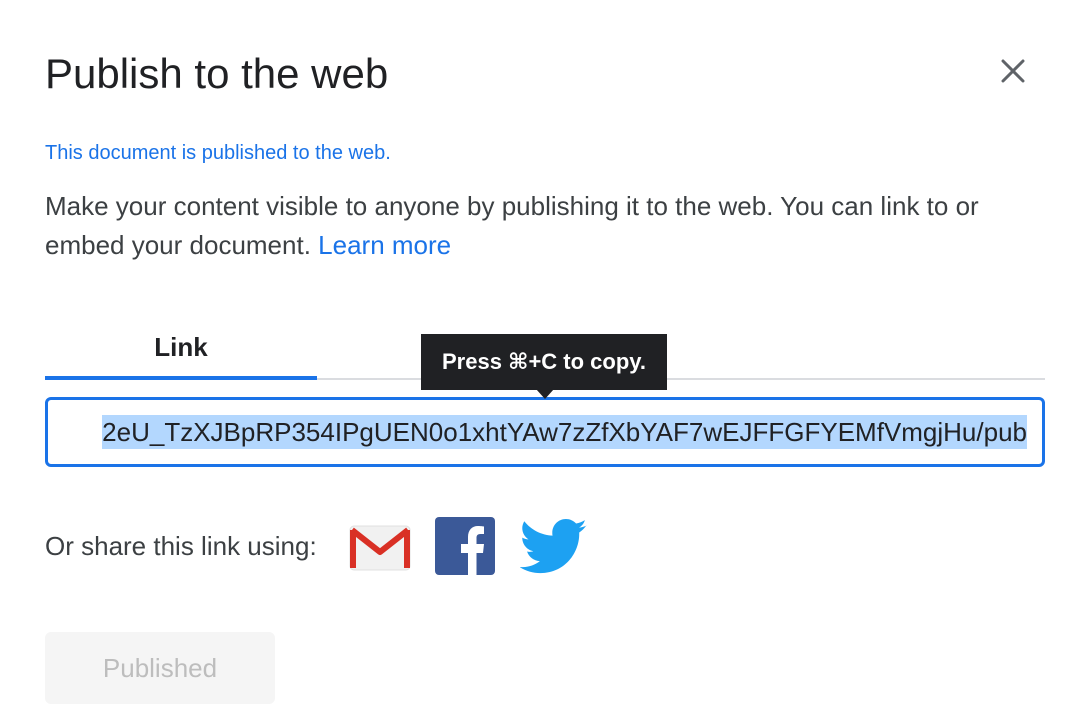  I want to click on tab-link: Link, so click(181, 354).